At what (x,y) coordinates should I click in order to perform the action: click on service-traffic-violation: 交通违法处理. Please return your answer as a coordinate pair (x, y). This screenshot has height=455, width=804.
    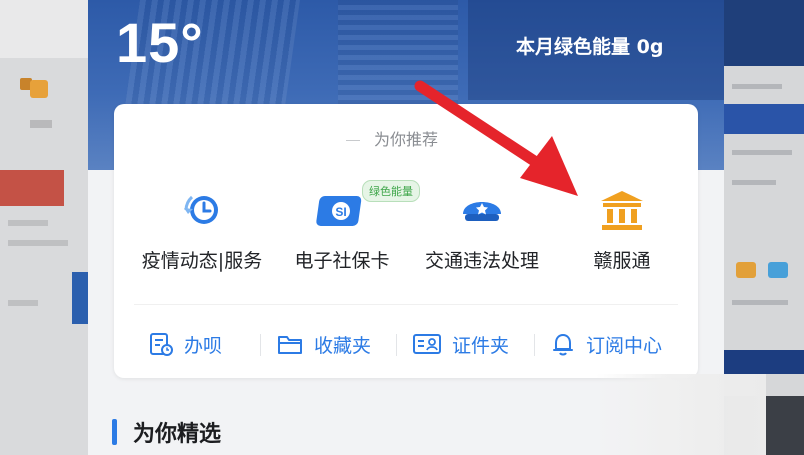
    Looking at the image, I should click on (482, 228).